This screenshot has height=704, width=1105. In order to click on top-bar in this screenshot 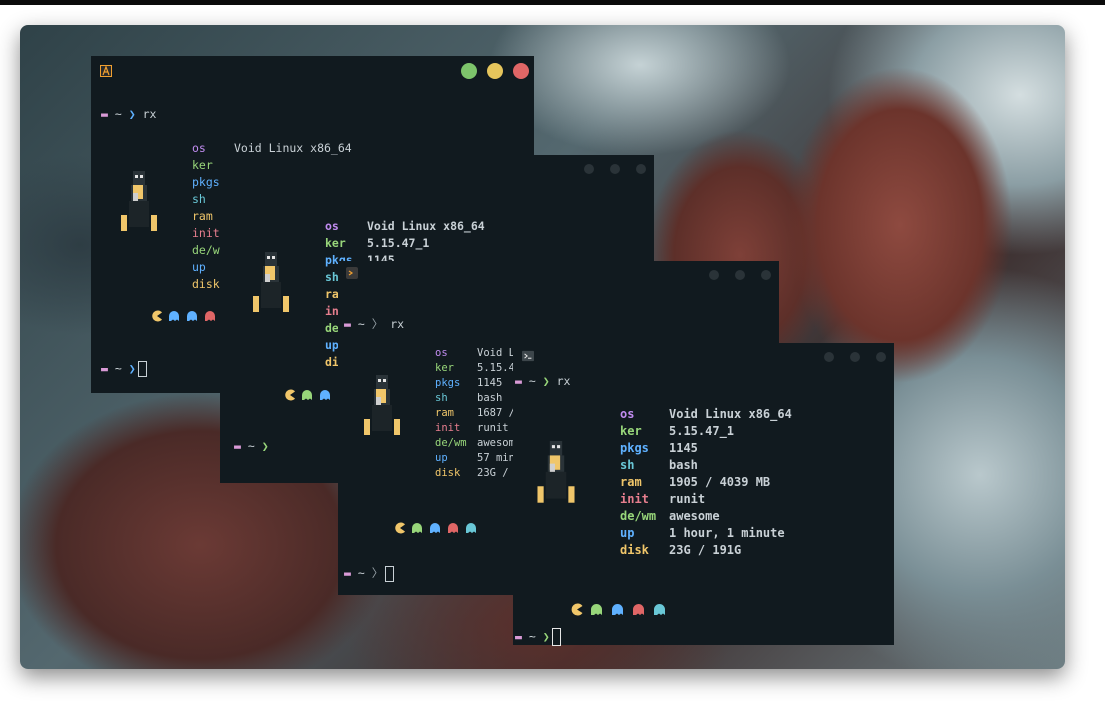, I will do `click(552, 2)`.